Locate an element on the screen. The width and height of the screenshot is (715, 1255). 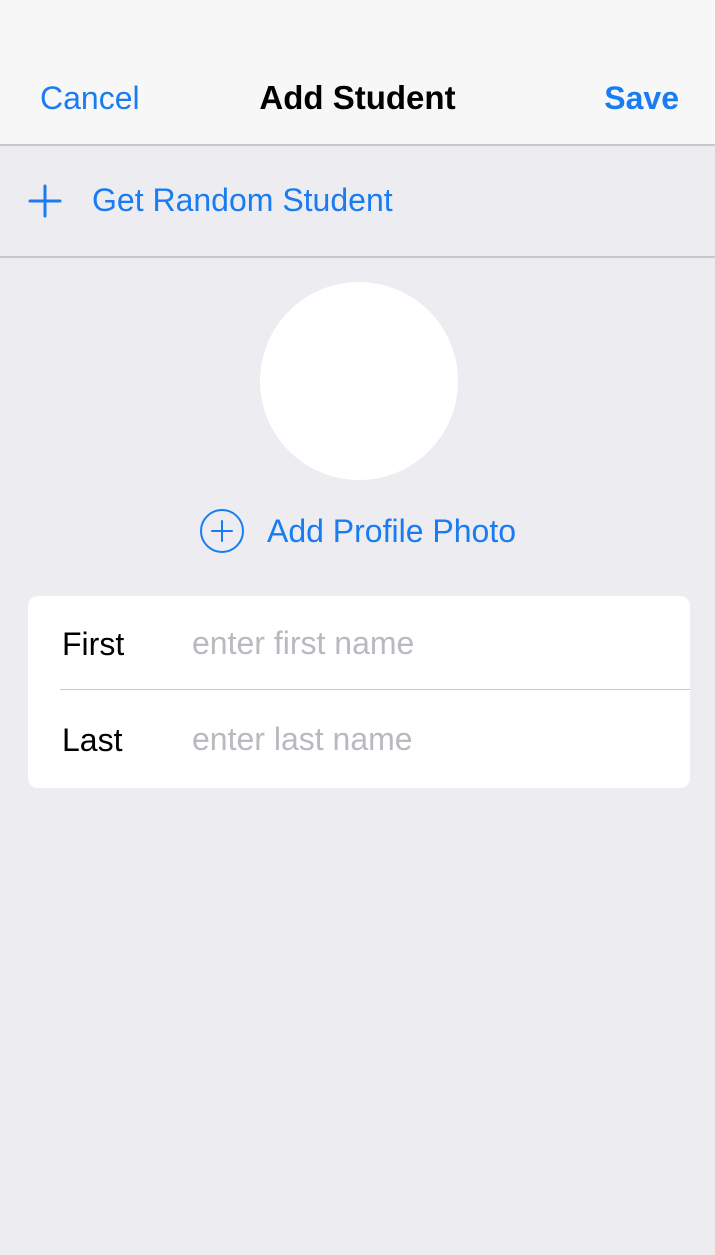
last-name-input is located at coordinates (427, 739).